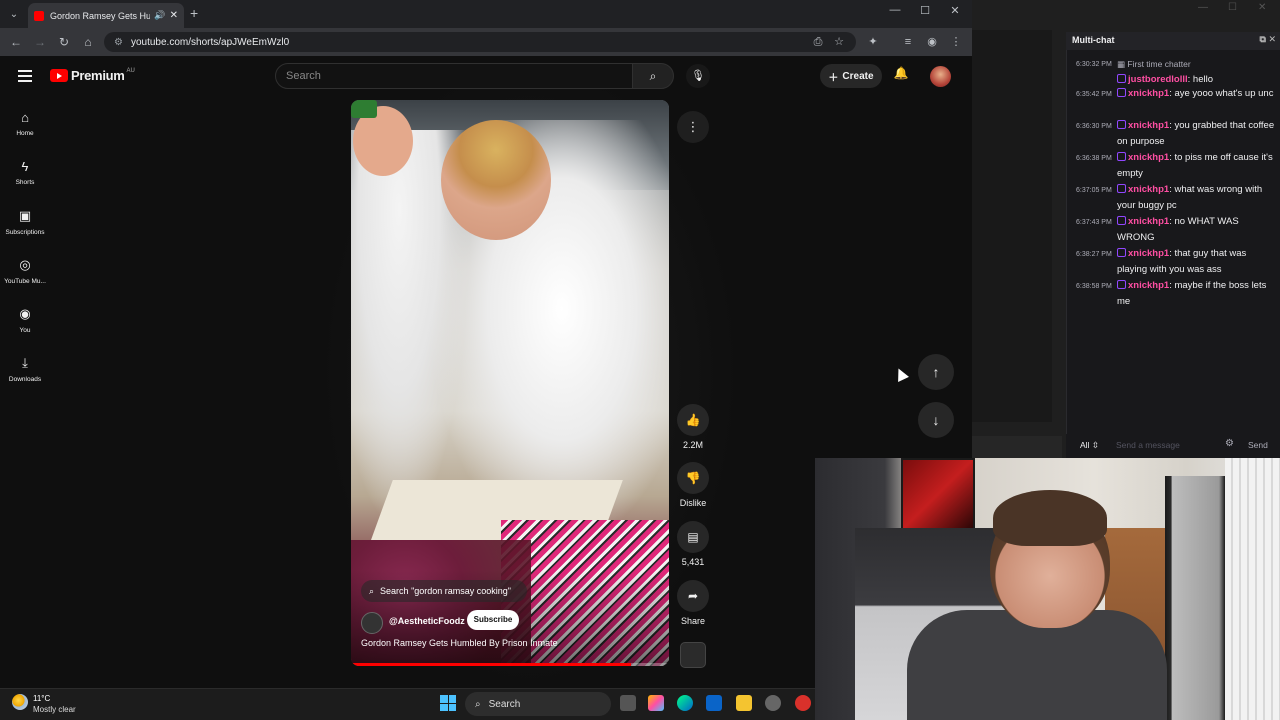 The width and height of the screenshot is (1280, 720). I want to click on media-controls-icon: ≡, so click(908, 42).